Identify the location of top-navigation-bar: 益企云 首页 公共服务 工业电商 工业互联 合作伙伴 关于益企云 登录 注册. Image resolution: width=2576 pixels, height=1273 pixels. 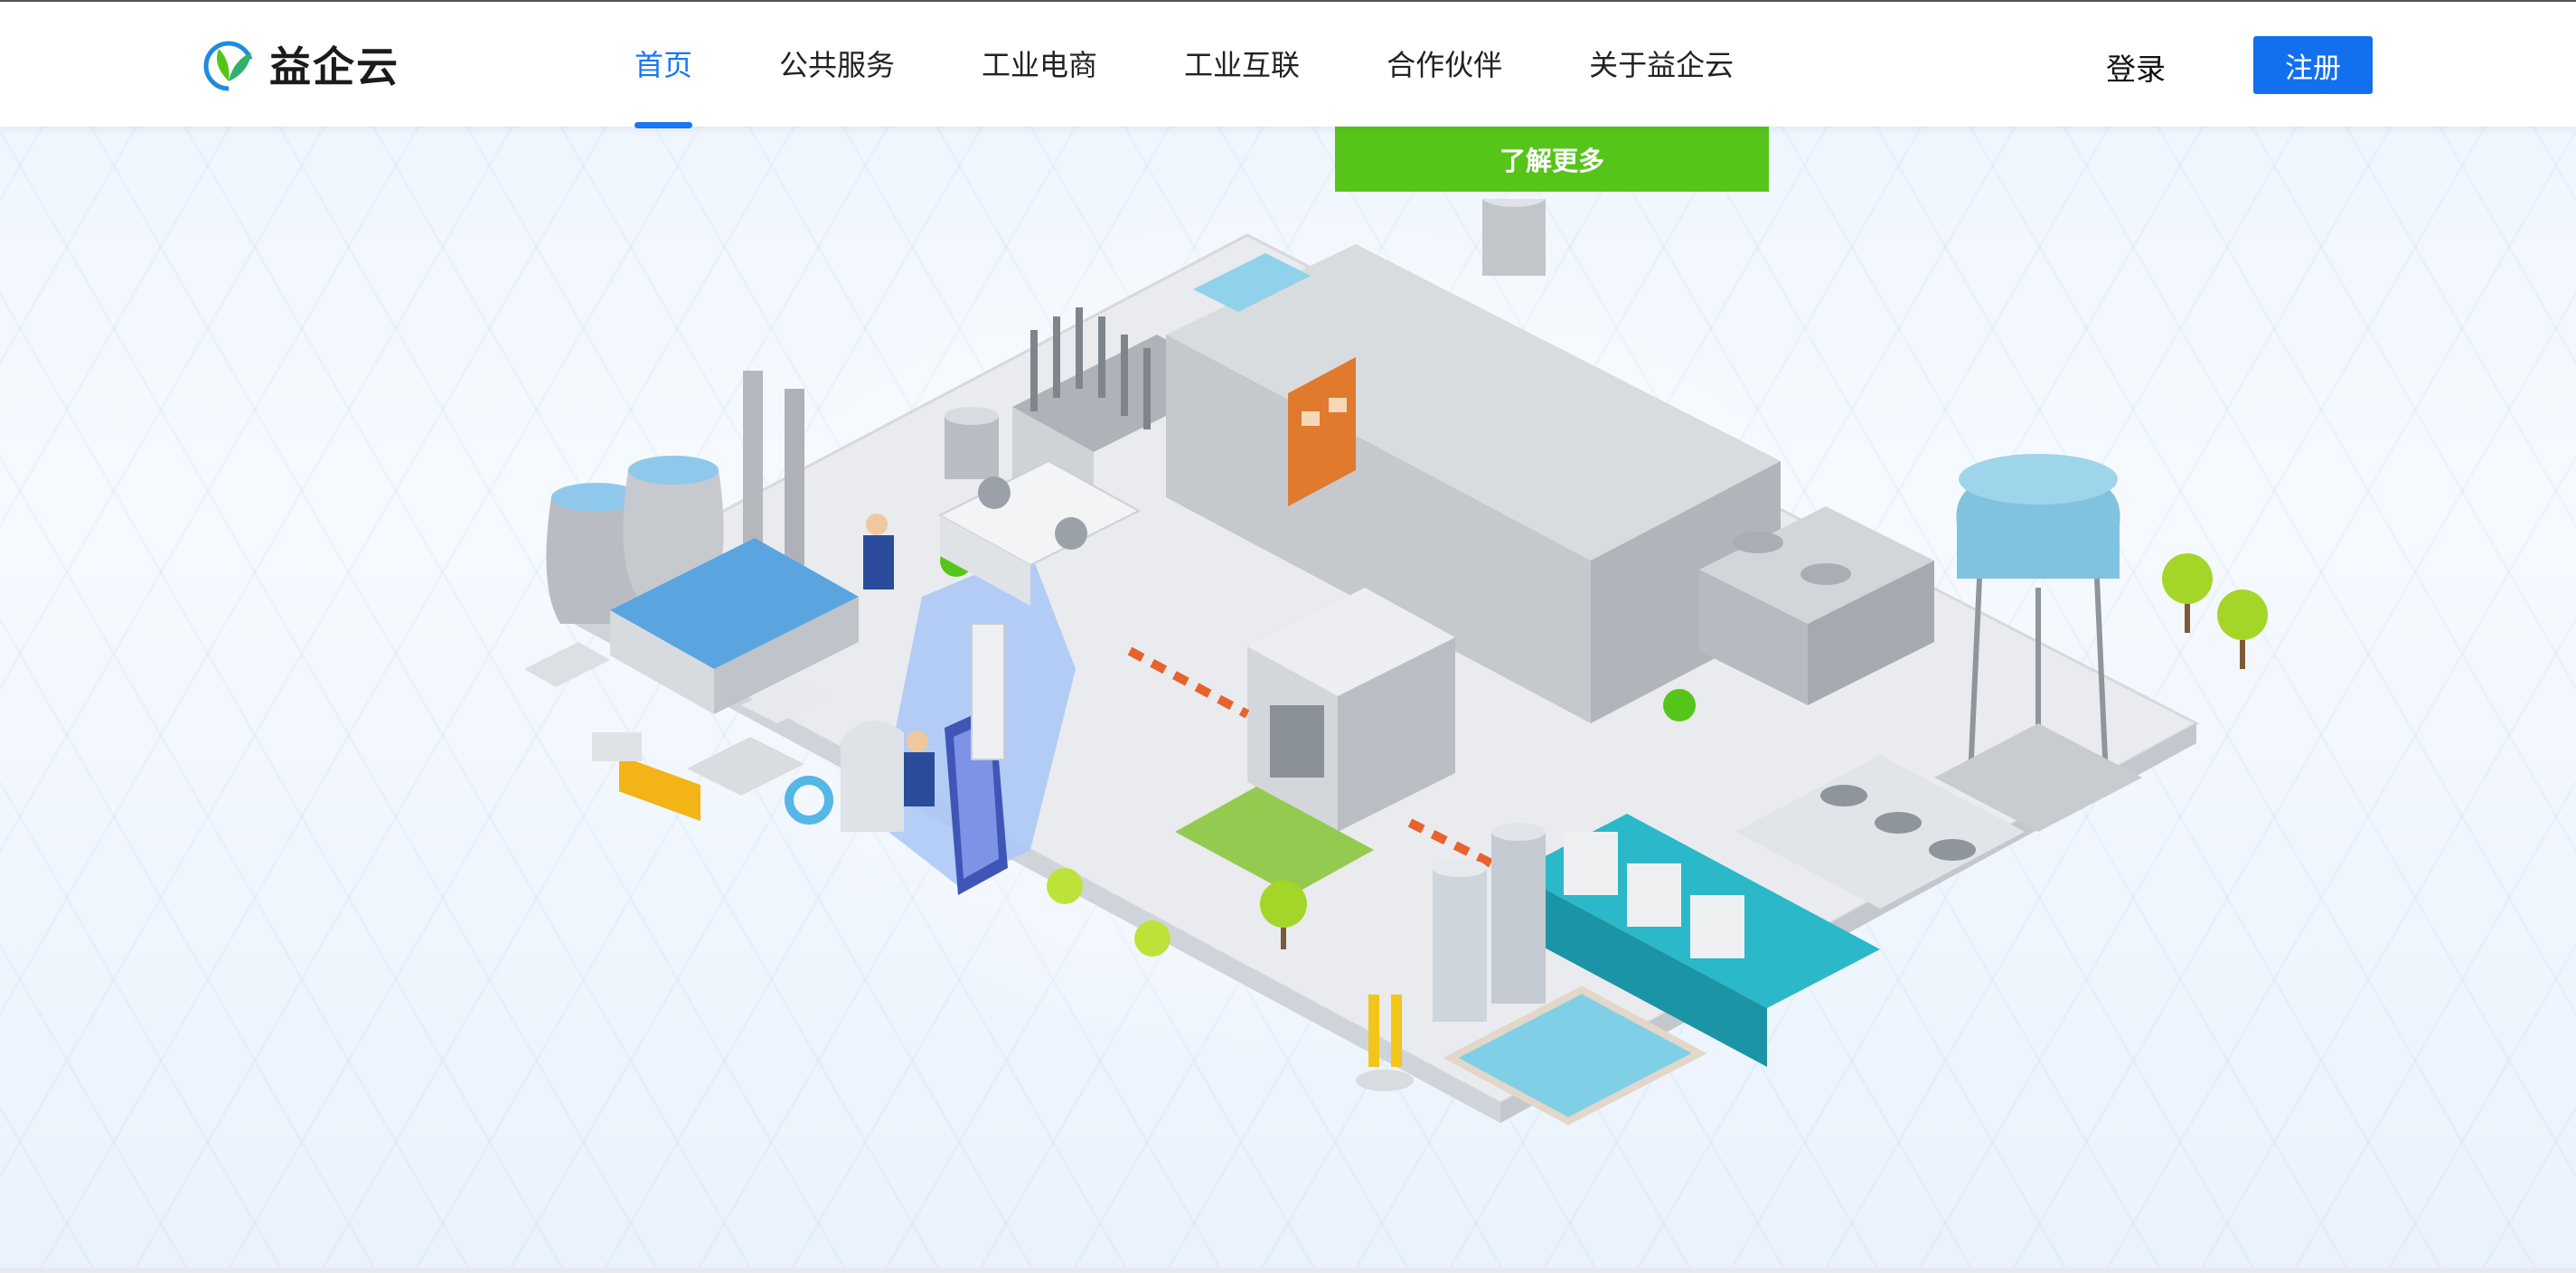
(1288, 64).